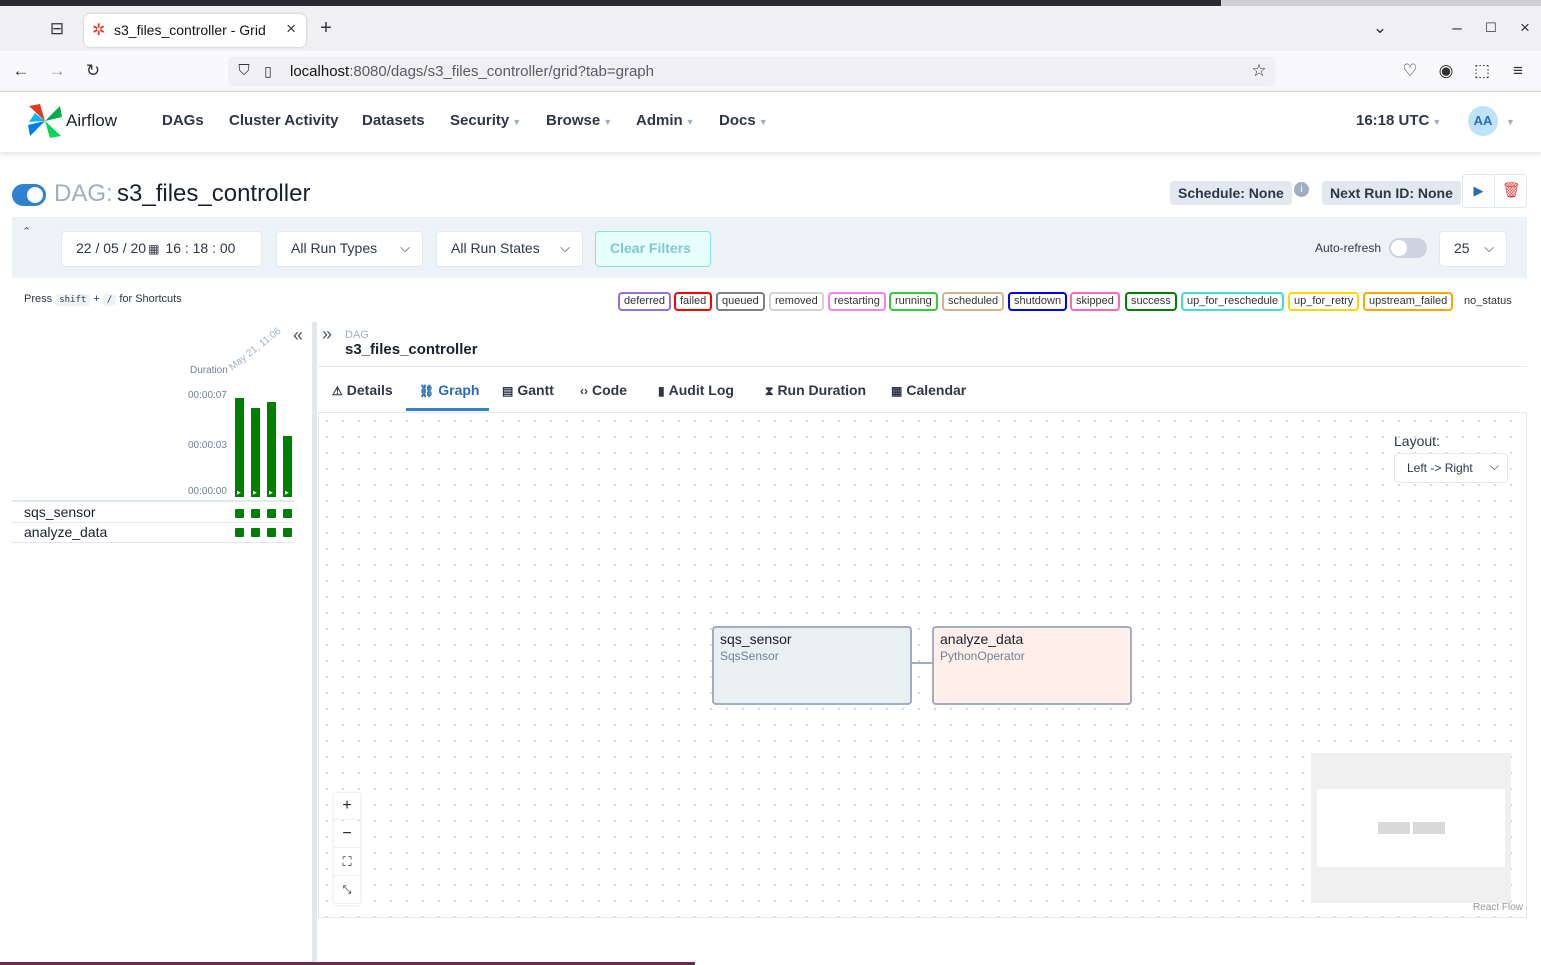 Image resolution: width=1541 pixels, height=965 pixels. What do you see at coordinates (268, 71) in the screenshot?
I see `page-icon: ▯` at bounding box center [268, 71].